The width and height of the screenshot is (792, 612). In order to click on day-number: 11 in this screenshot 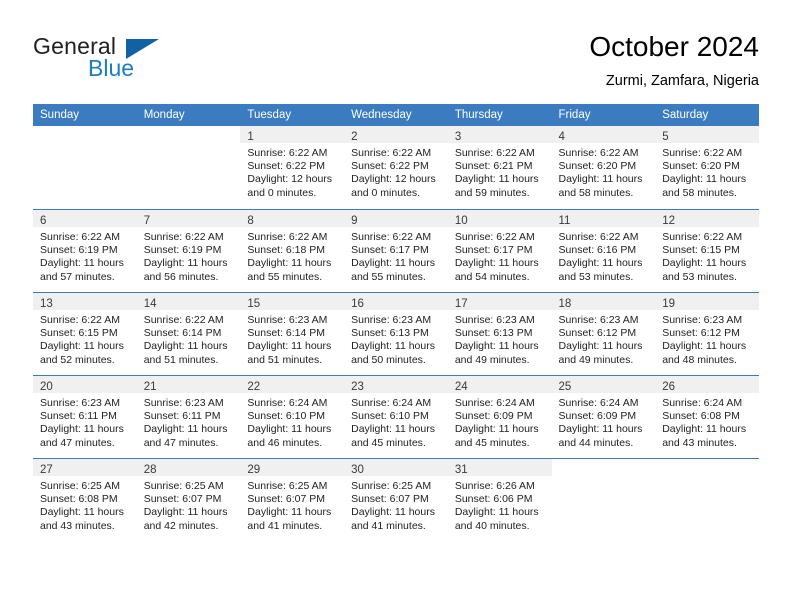, I will do `click(564, 221)`.